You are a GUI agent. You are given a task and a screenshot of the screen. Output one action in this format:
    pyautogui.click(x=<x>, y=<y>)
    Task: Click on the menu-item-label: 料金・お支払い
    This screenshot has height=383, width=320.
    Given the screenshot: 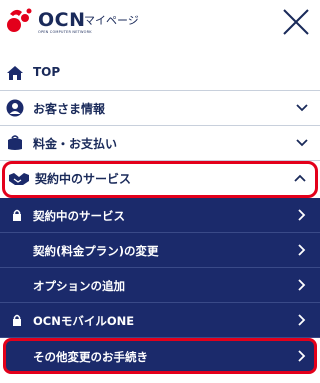 What is the action you would take?
    pyautogui.click(x=75, y=144)
    